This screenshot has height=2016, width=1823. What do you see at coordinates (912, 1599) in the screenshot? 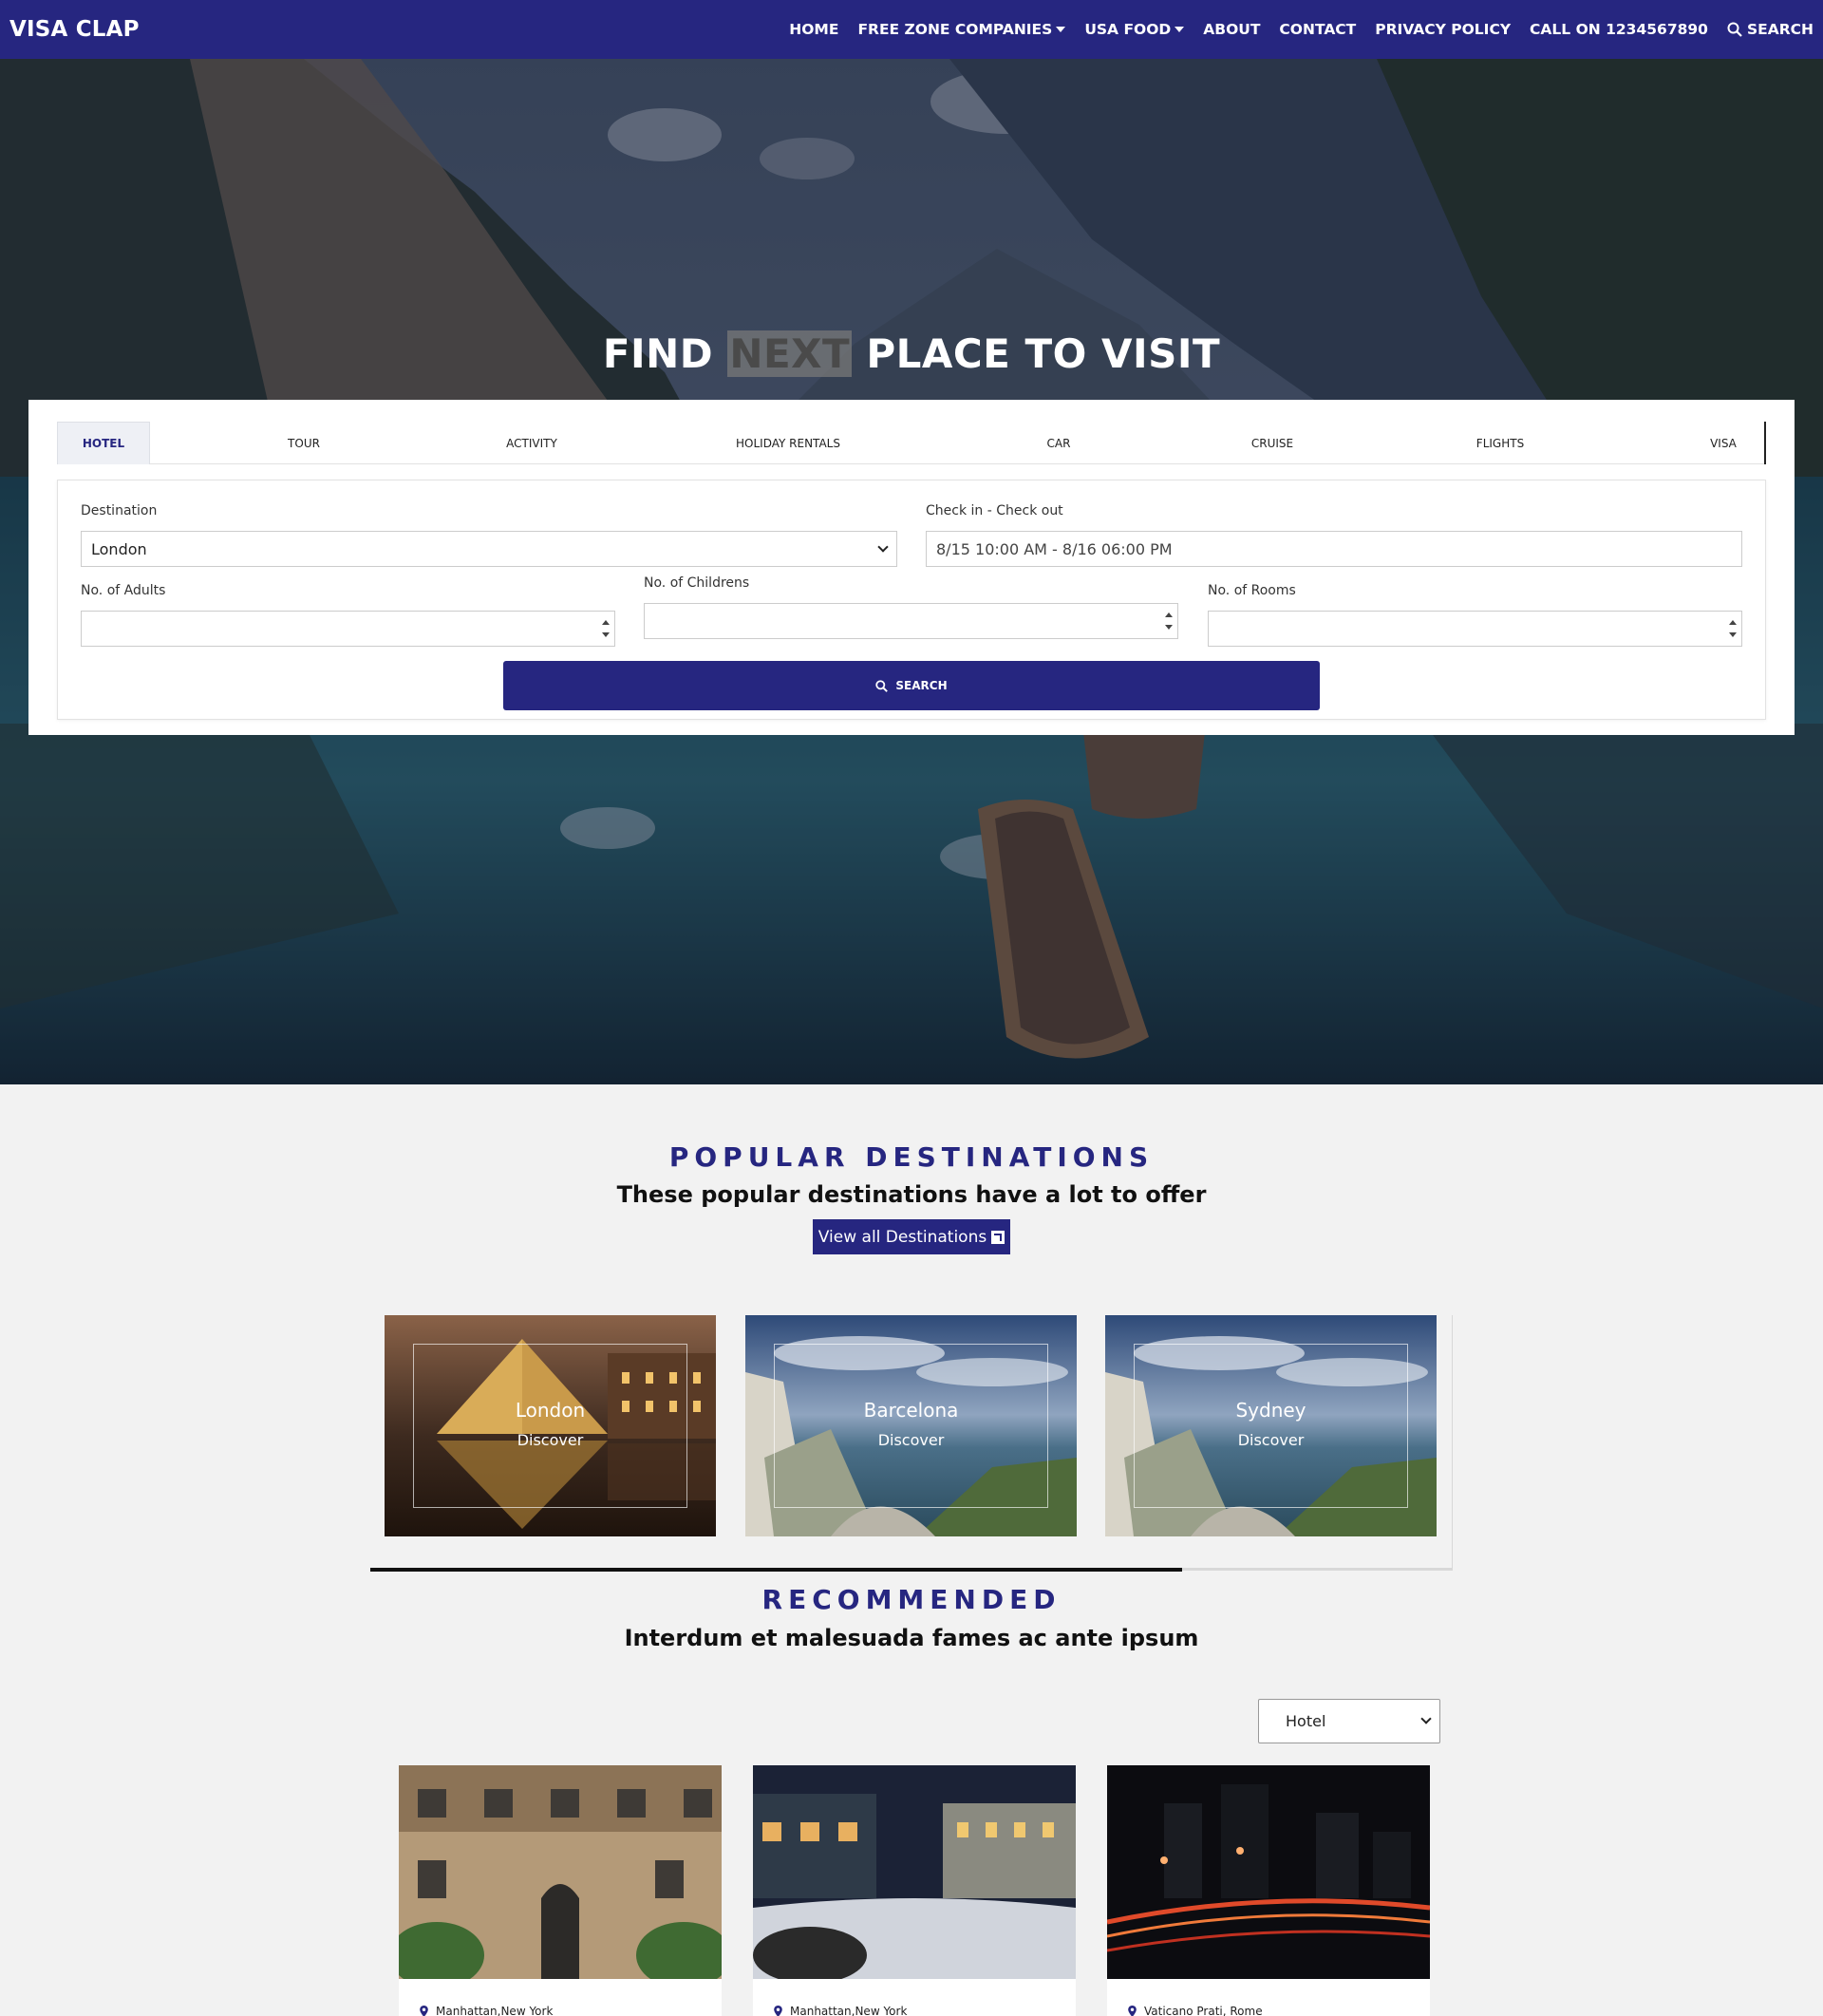
I see `recommended-title: RECOMMENDED` at bounding box center [912, 1599].